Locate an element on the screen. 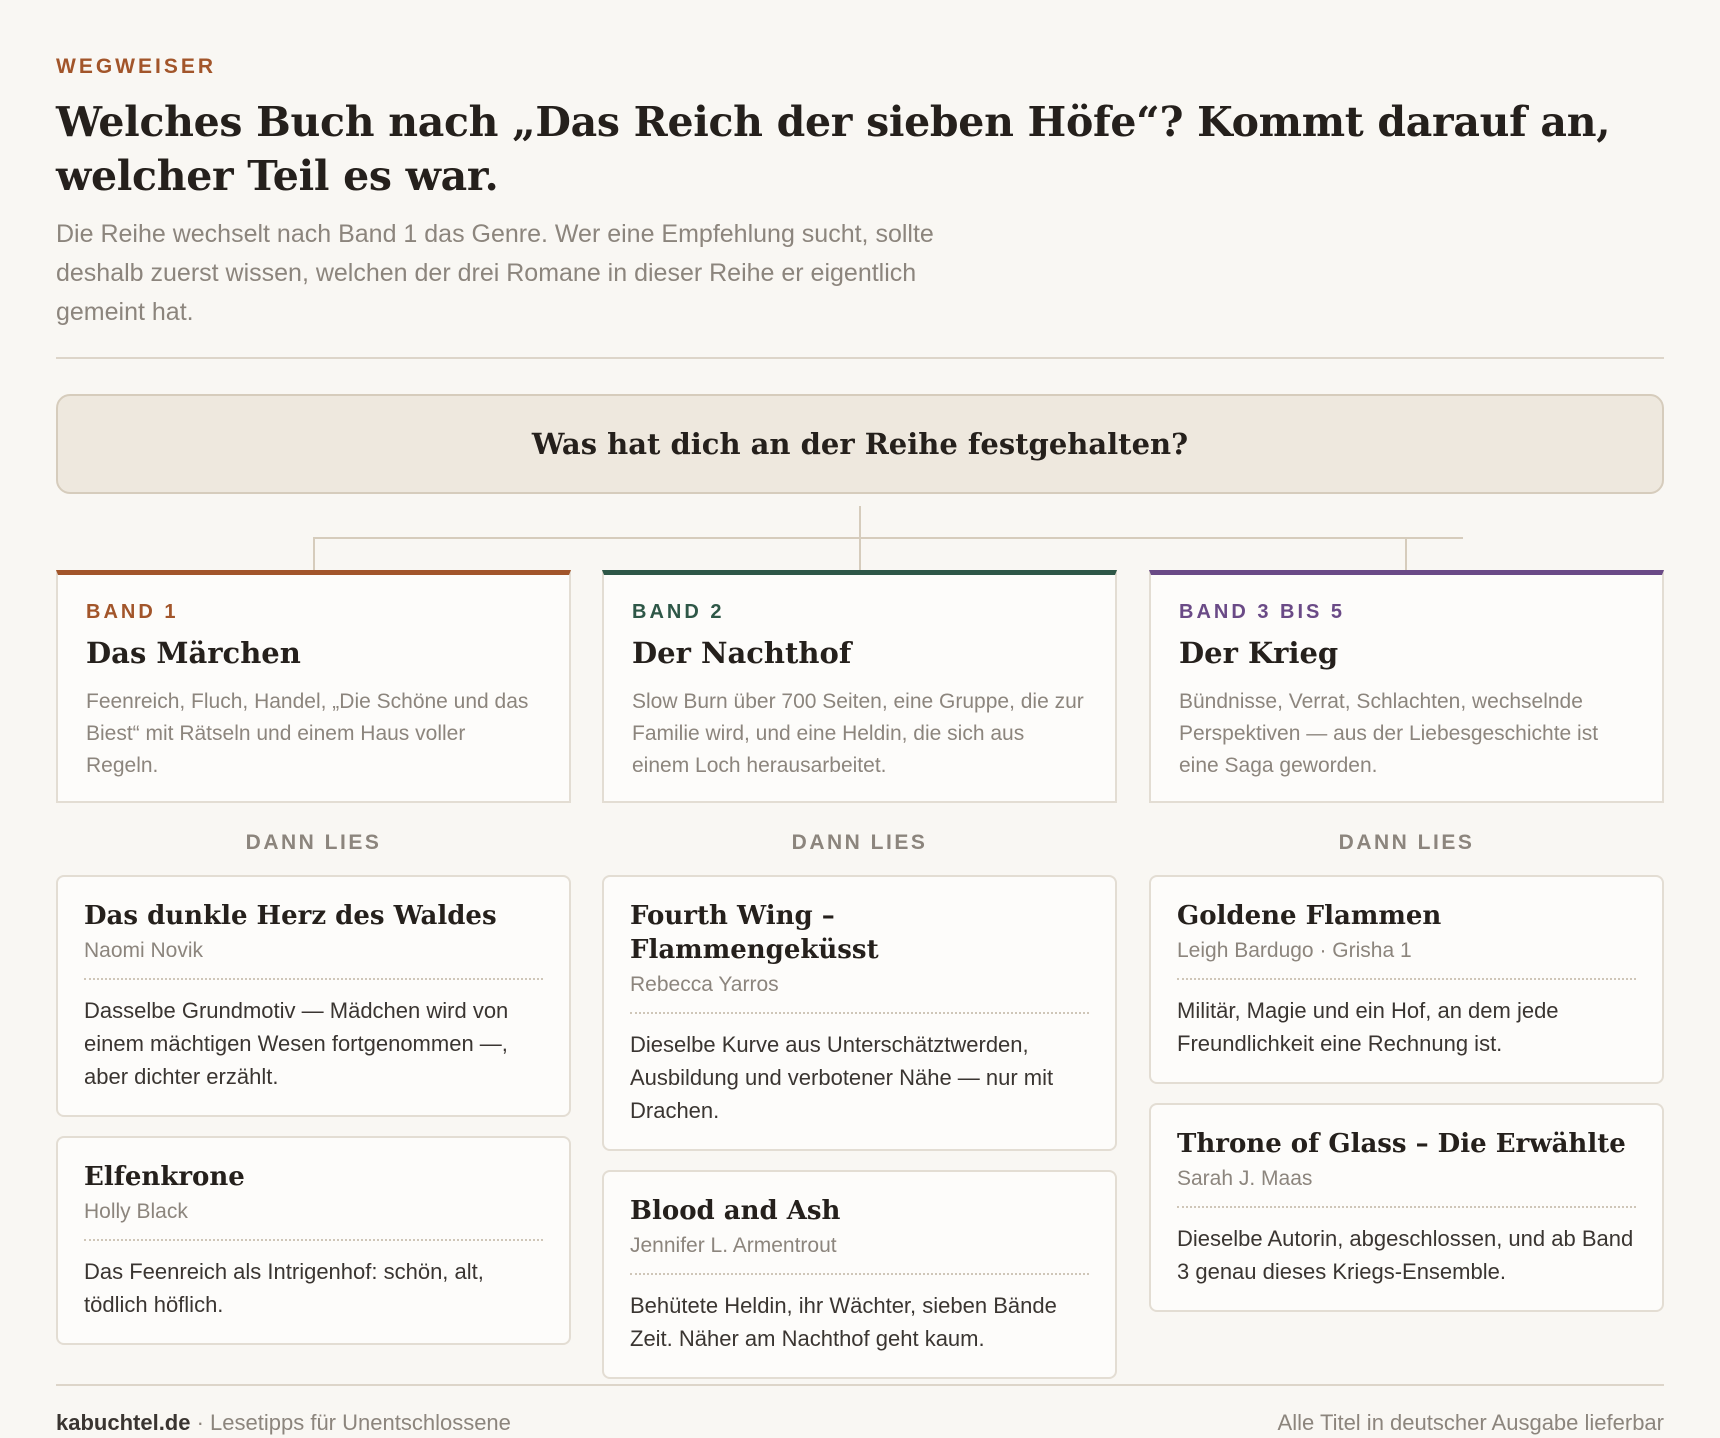 The image size is (1720, 1438). connector-middle is located at coordinates (860, 553).